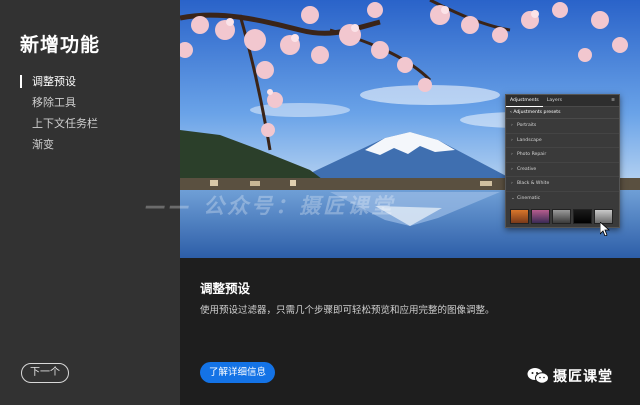 The image size is (640, 405). What do you see at coordinates (347, 310) in the screenshot?
I see `feature-description-text: 使用预设过滤器，只需几个步骤即可轻松预览和应用完整的图像调整。` at bounding box center [347, 310].